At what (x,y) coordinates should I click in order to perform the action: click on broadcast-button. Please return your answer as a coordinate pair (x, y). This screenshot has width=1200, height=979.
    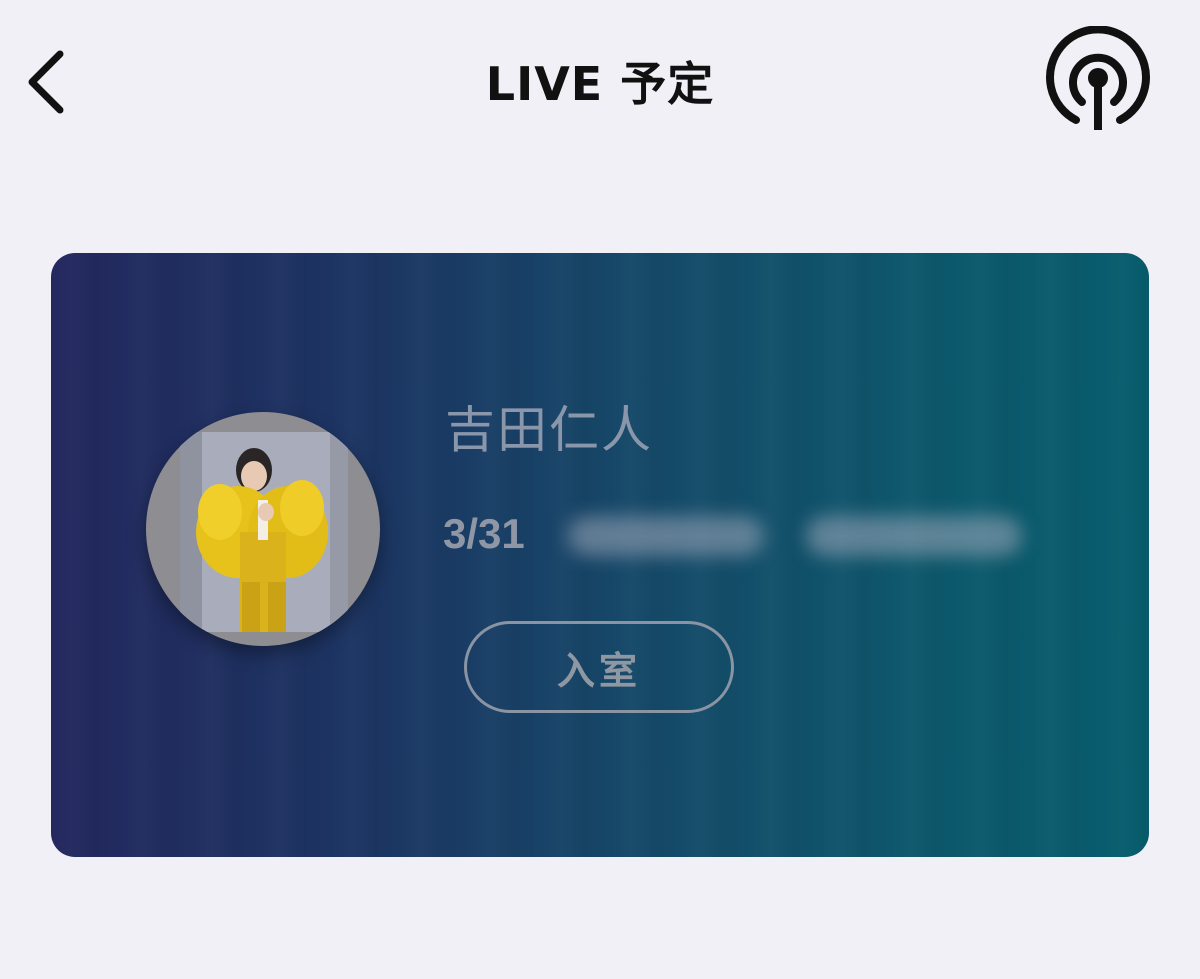
    Looking at the image, I should click on (1098, 79).